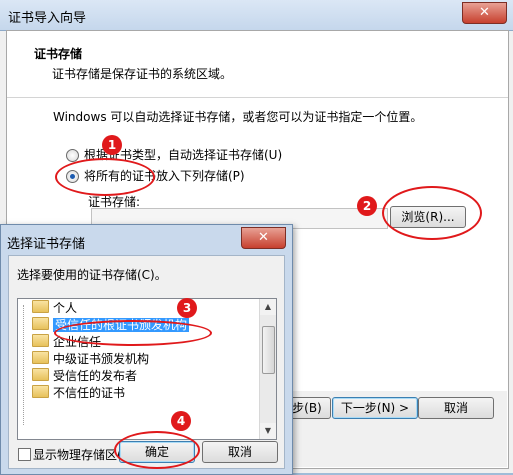 The image size is (513, 475). Describe the element at coordinates (268, 431) in the screenshot. I see `scroll-down-arrow-icon: ▼` at that location.